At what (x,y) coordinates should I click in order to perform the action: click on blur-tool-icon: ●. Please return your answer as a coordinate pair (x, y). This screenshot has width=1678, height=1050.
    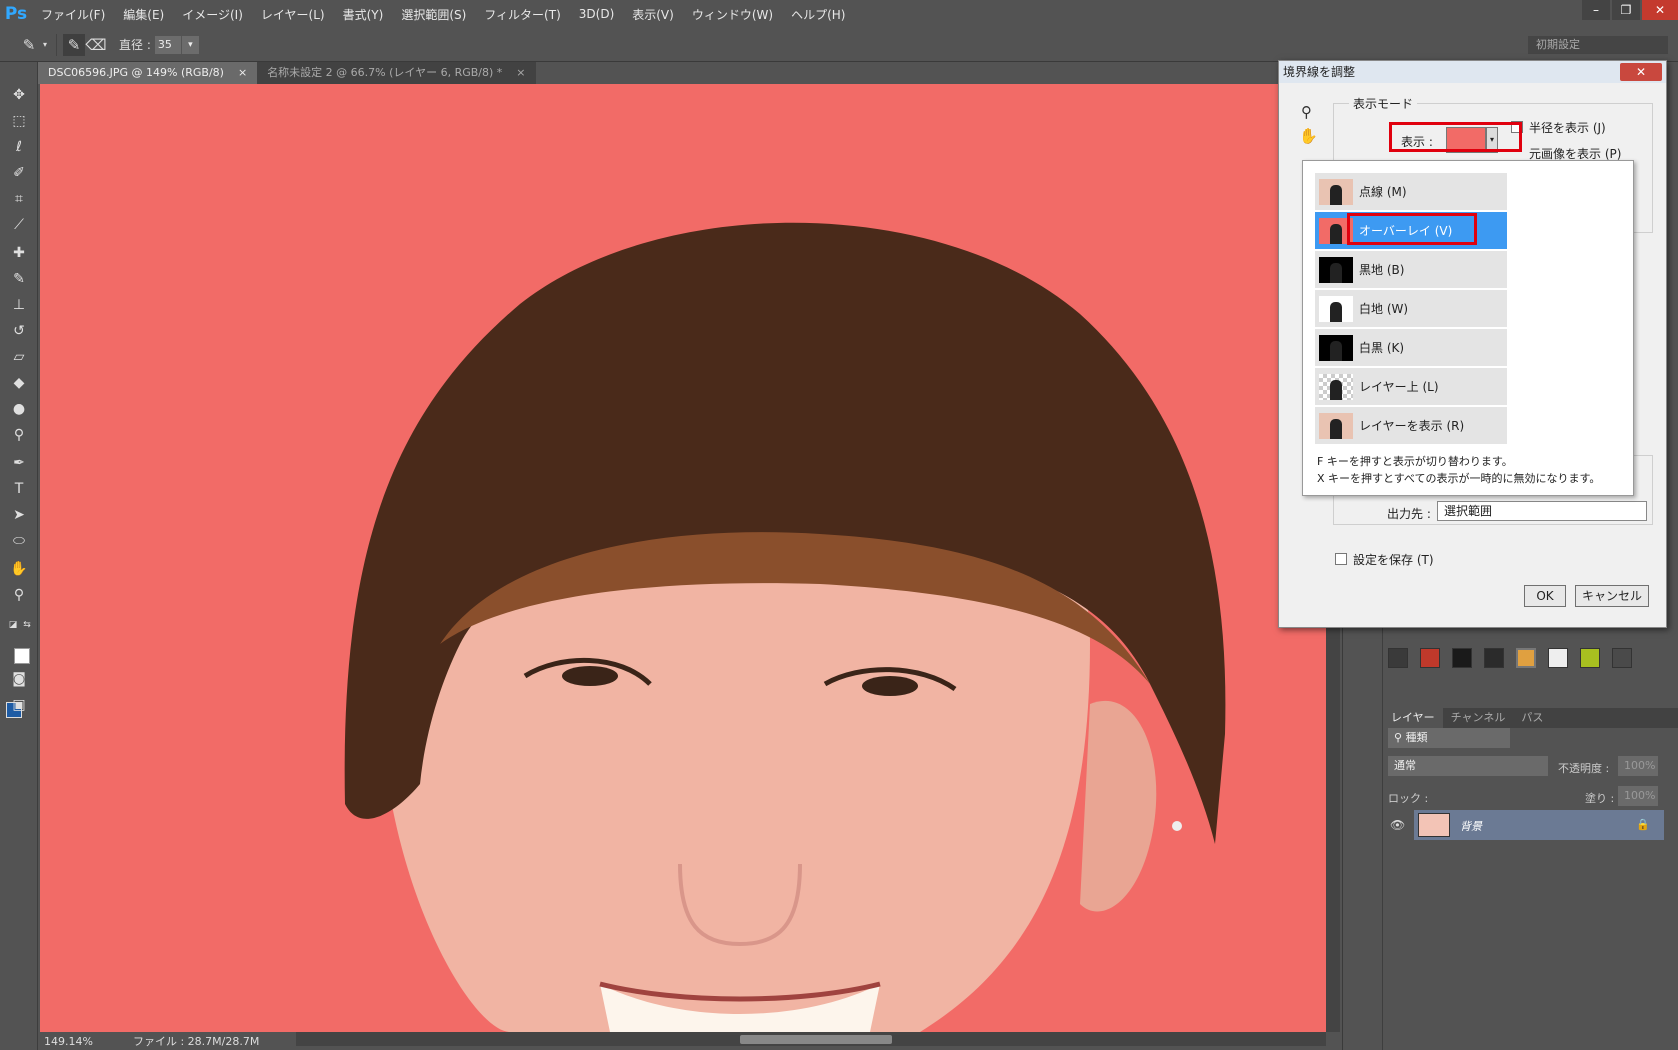
    Looking at the image, I should click on (19, 409).